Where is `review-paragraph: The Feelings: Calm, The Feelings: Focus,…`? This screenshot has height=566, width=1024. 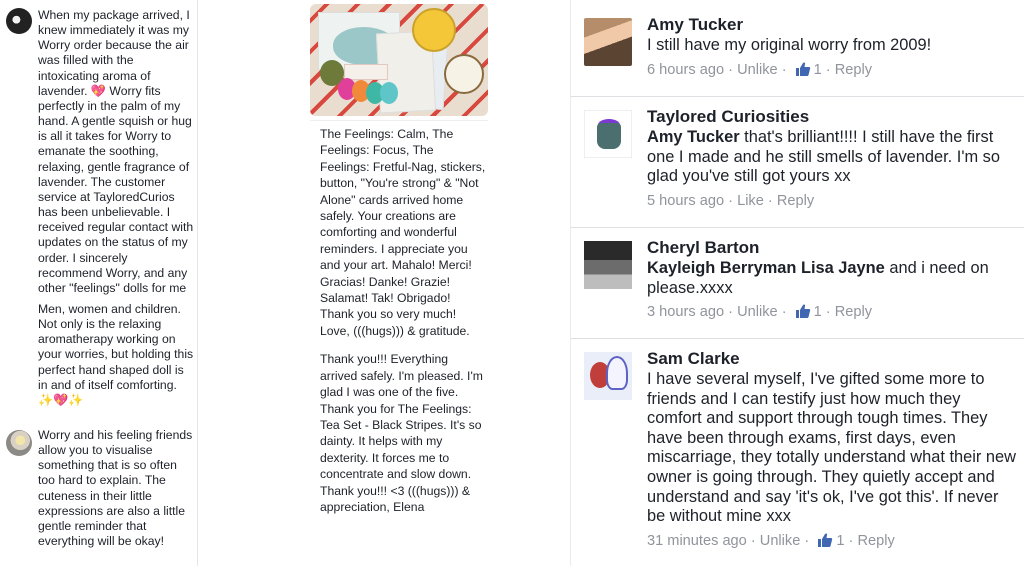
review-paragraph: The Feelings: Calm, The Feelings: Focus,… is located at coordinates (403, 232).